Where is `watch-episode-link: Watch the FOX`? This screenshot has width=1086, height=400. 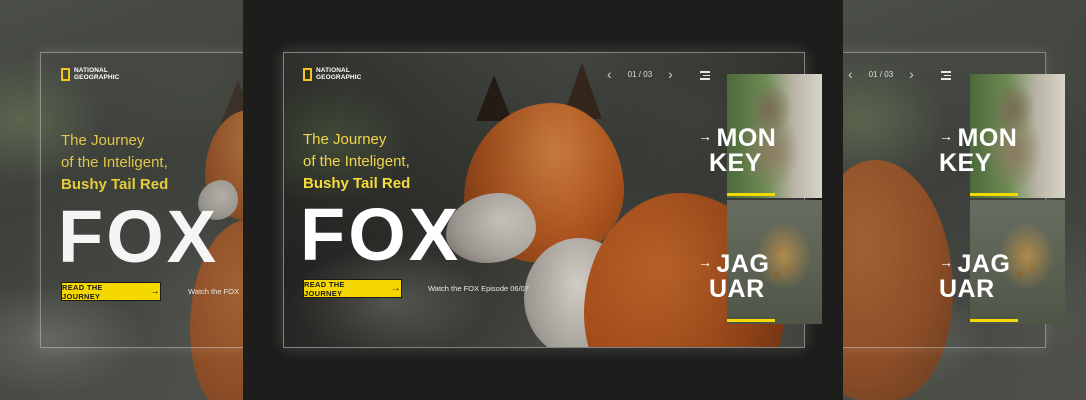
watch-episode-link: Watch the FOX is located at coordinates (213, 291).